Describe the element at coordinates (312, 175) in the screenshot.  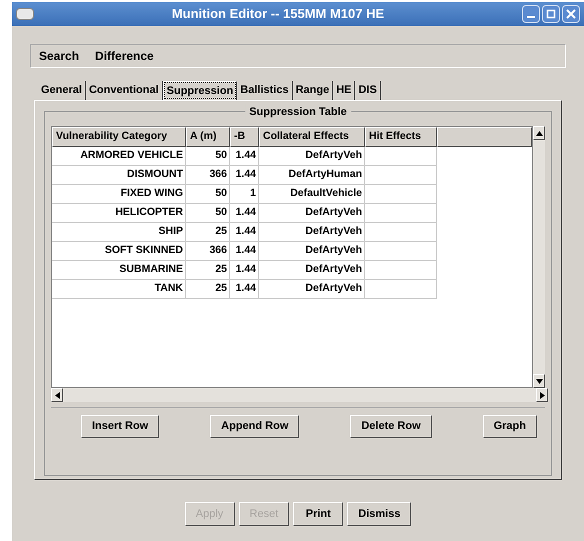
I see `table-cell: DefArtyHuman` at that location.